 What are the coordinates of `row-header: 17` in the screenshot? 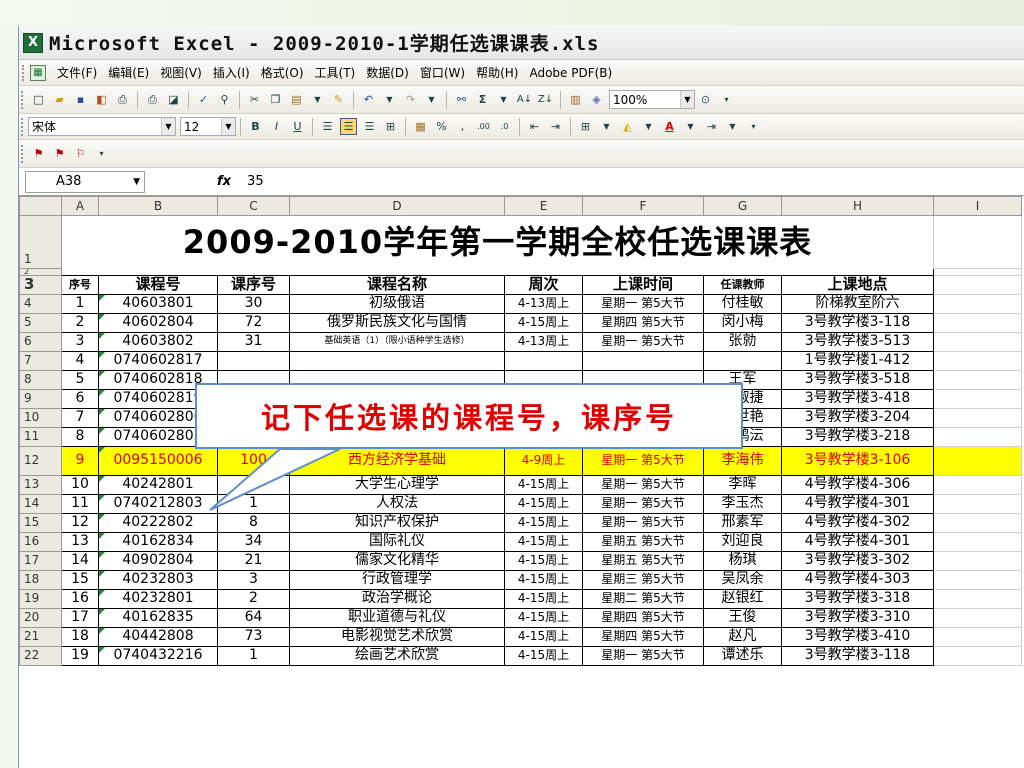 It's located at (40, 560).